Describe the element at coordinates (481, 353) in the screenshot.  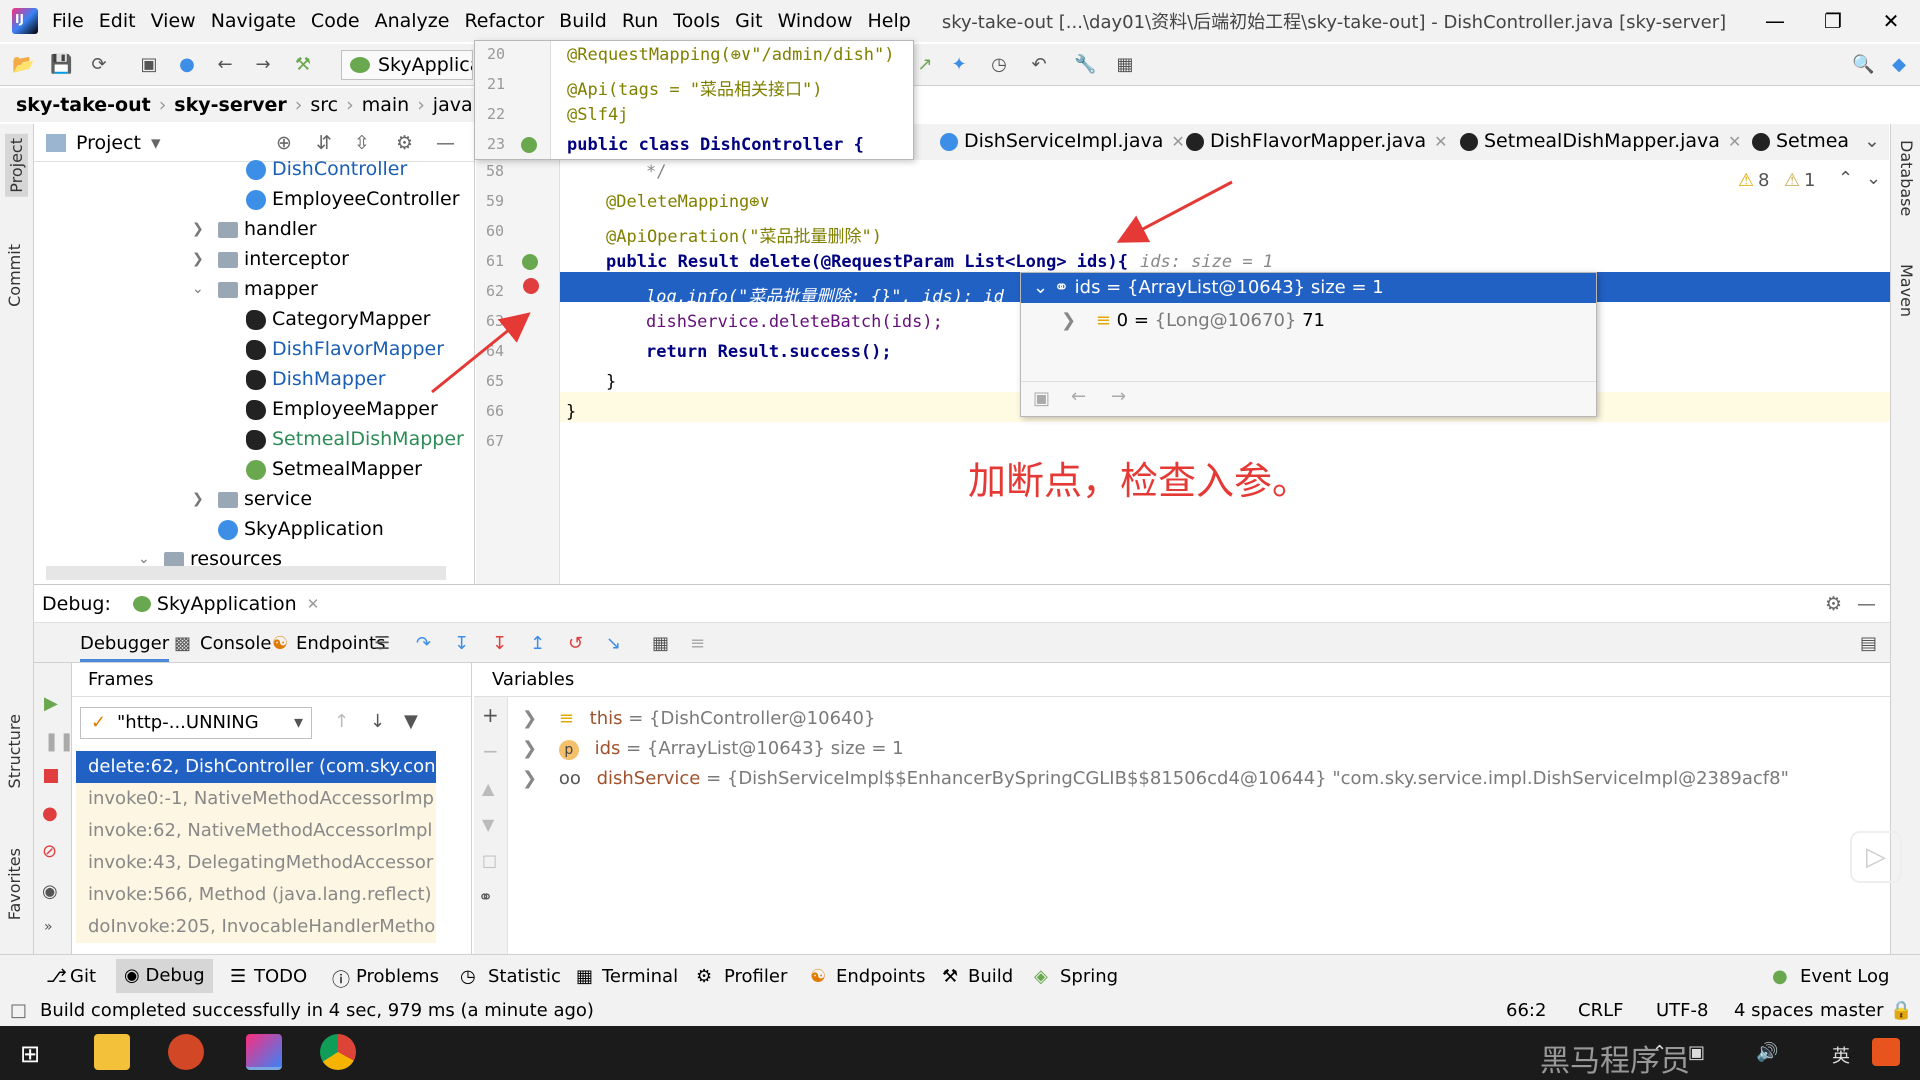
I see `arrow-to-breakpoint` at that location.